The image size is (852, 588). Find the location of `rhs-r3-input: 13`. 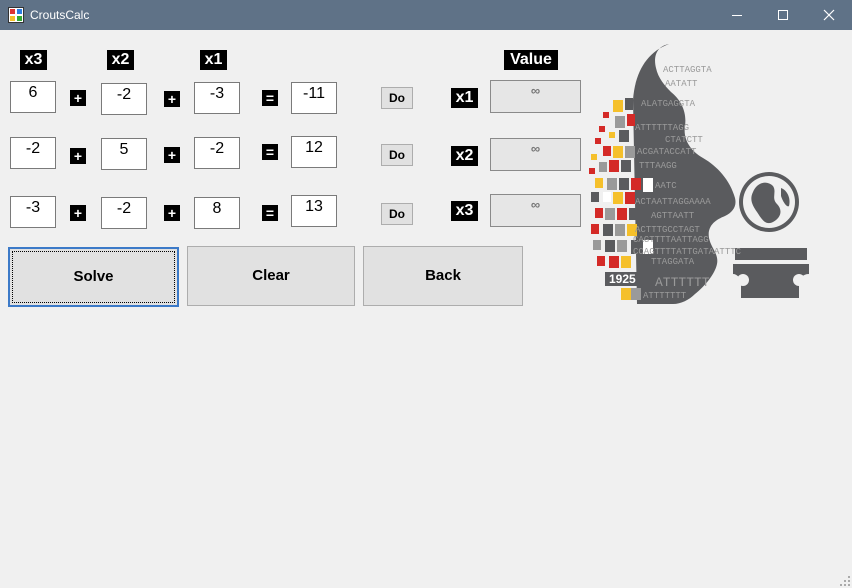

rhs-r3-input: 13 is located at coordinates (314, 211).